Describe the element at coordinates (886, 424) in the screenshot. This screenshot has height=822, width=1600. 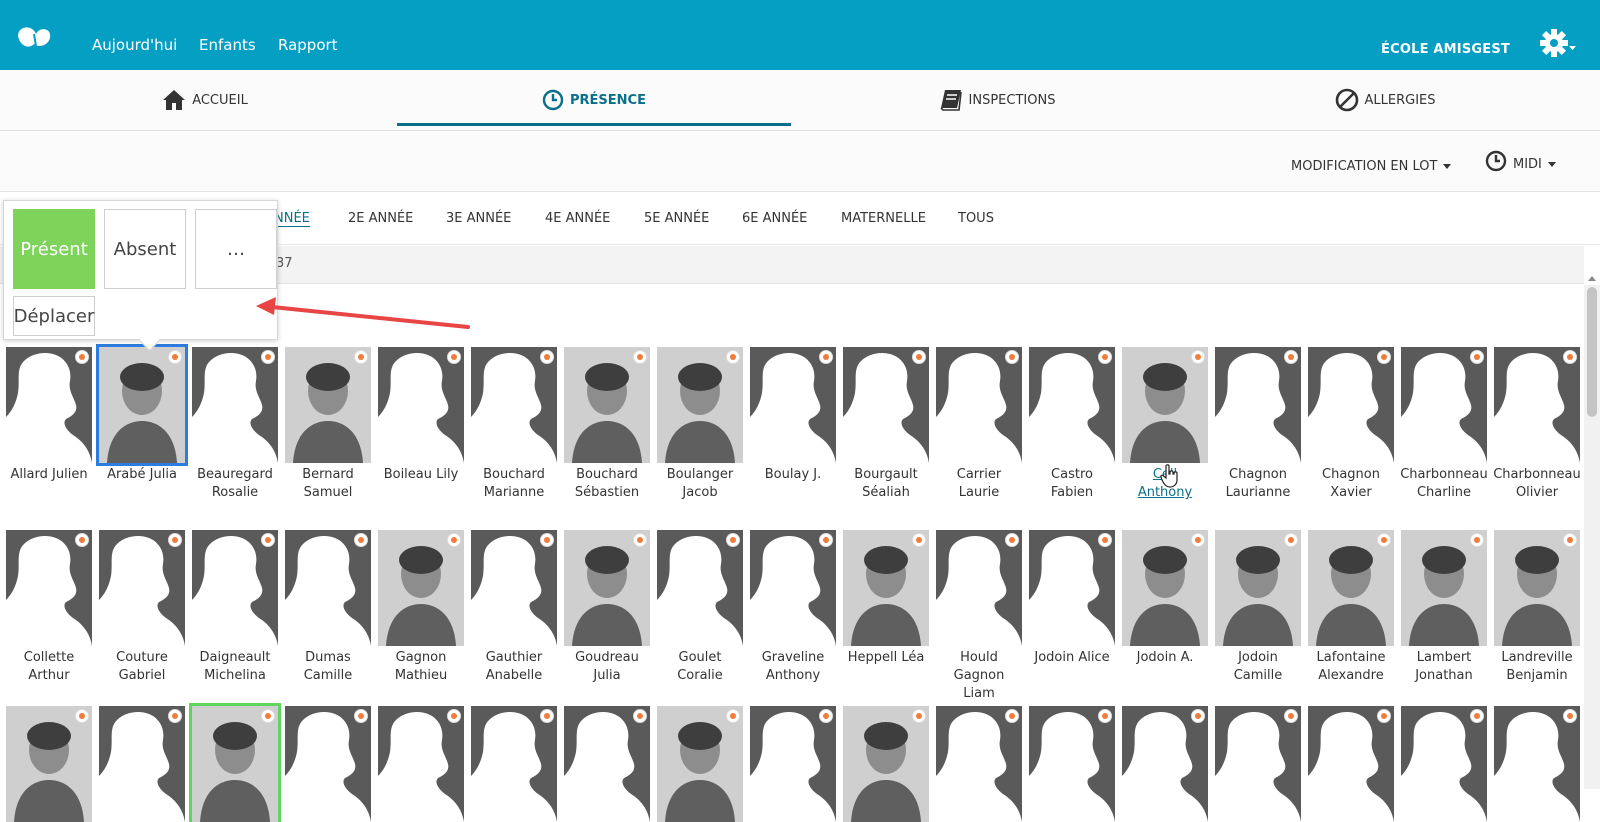
I see `child-card: Bourgault Séaliah` at that location.